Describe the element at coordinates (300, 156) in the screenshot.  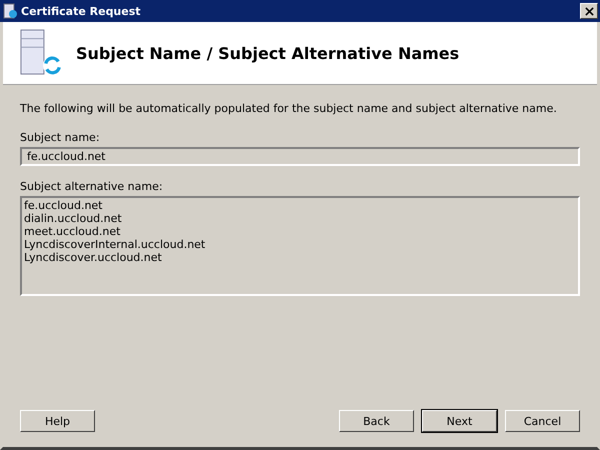
I see `subject-name-field: fe.uccloud.net` at that location.